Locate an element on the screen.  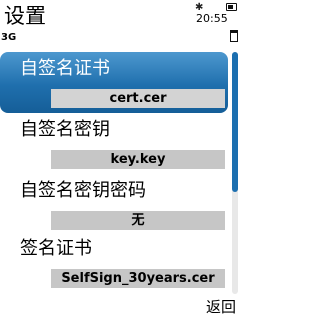
screen-title: 设置 is located at coordinates (25, 16).